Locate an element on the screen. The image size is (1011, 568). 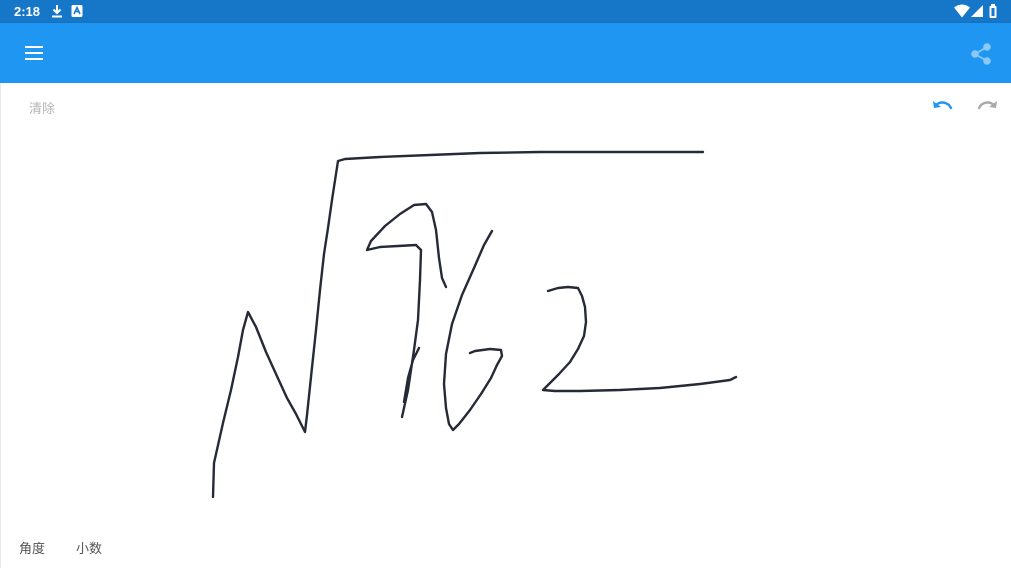
app-notification-icon is located at coordinates (77, 11).